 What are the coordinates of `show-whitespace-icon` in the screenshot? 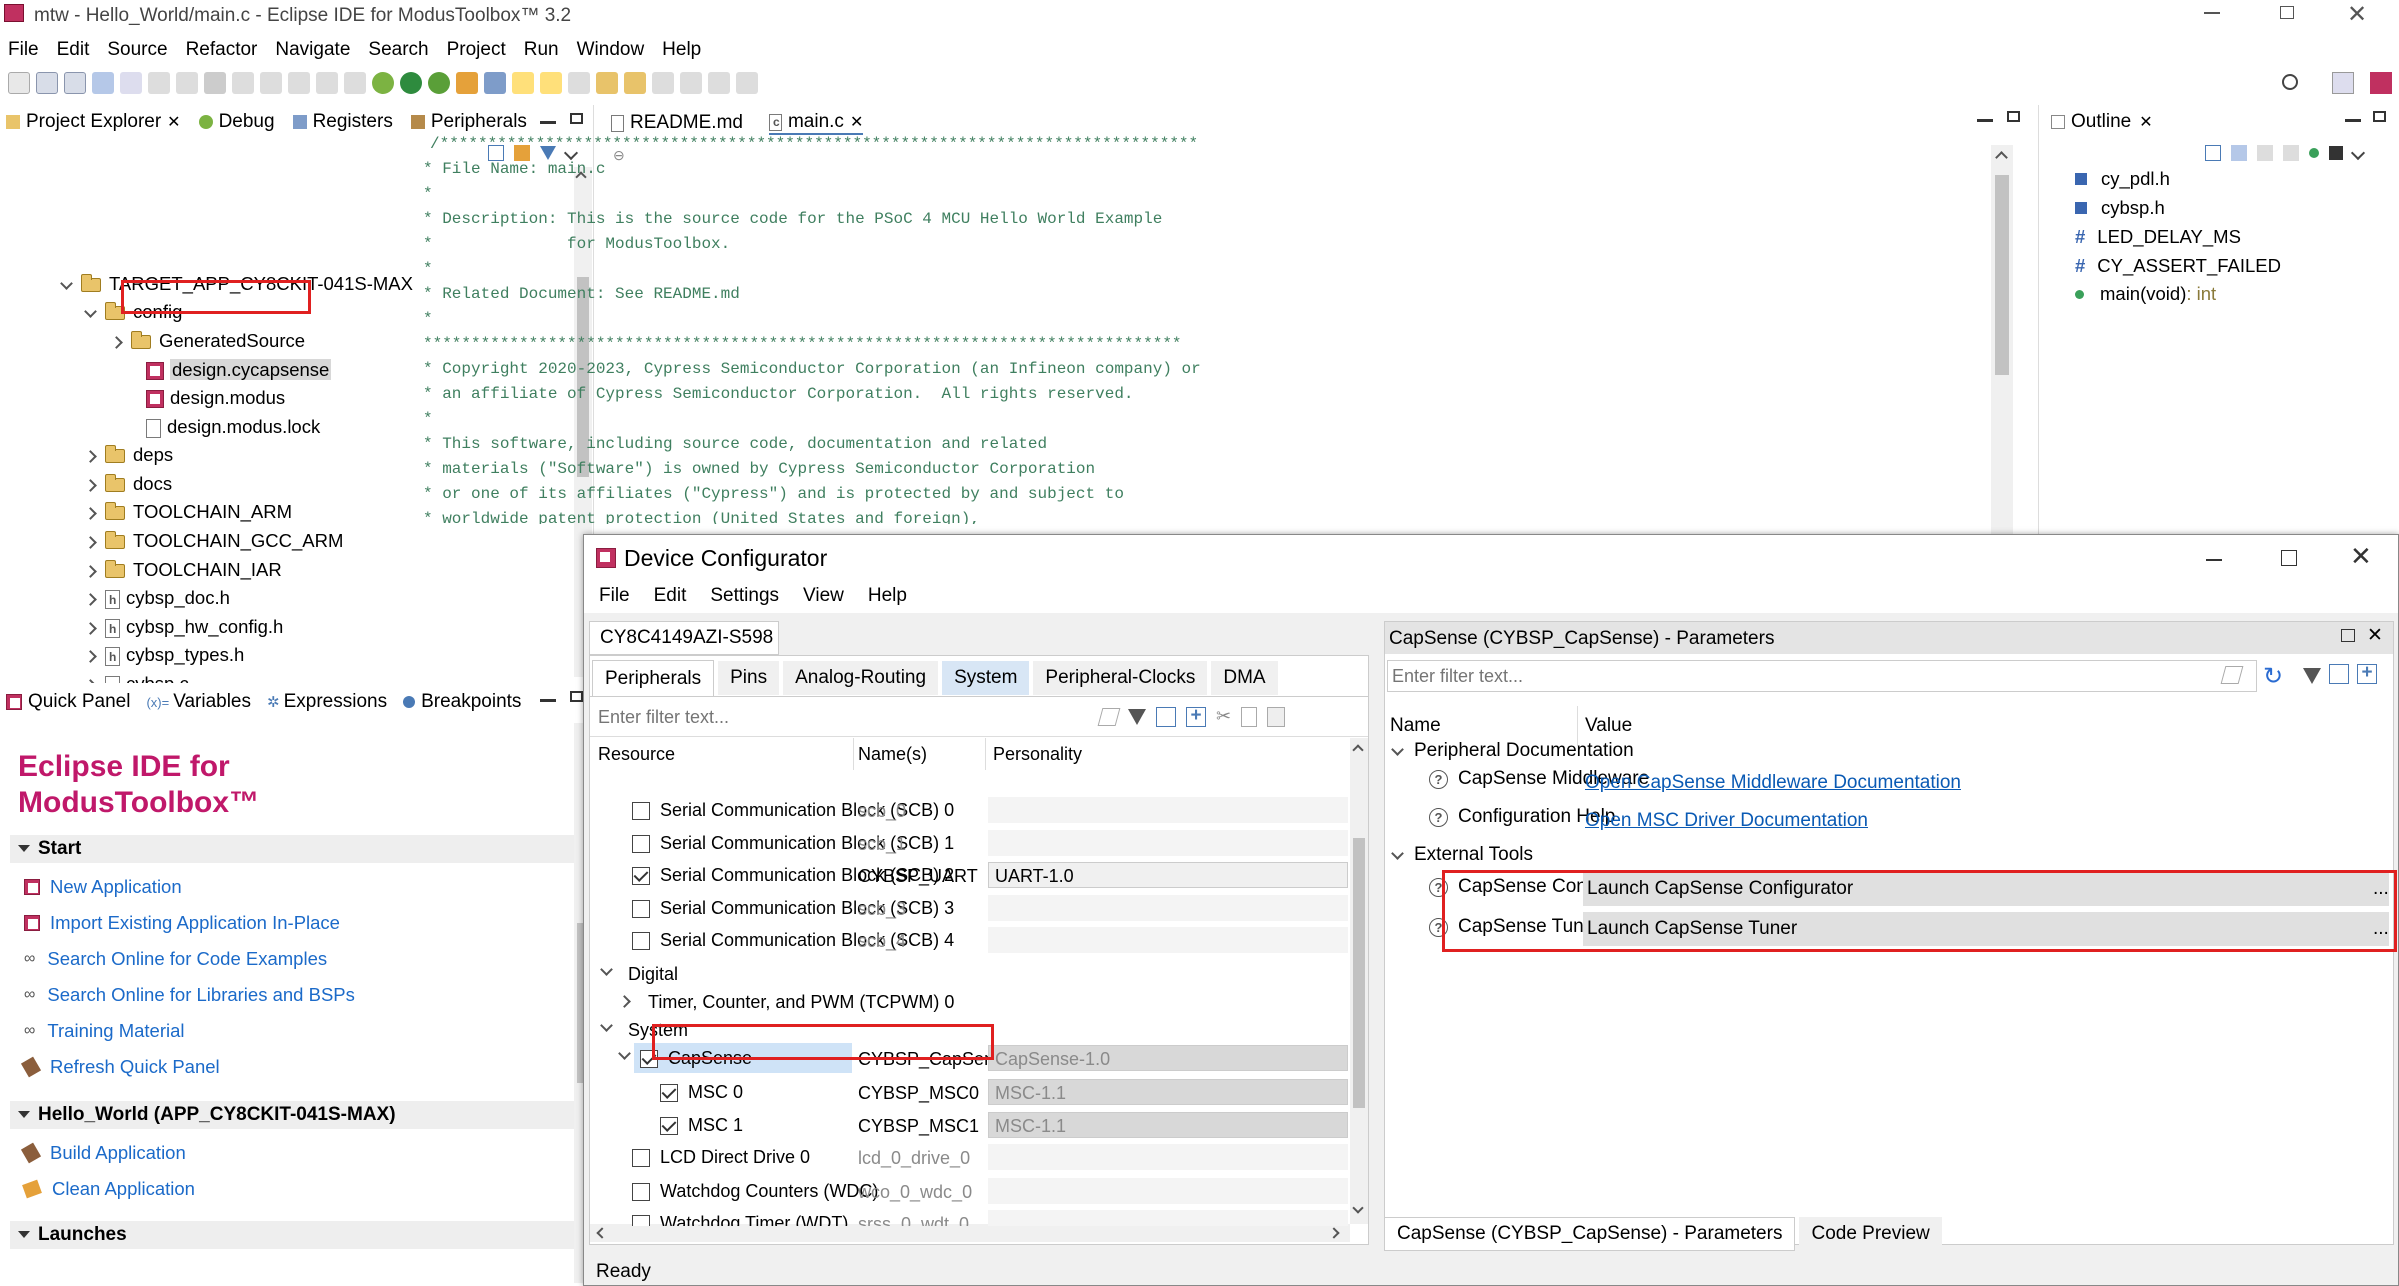 It's located at (579, 83).